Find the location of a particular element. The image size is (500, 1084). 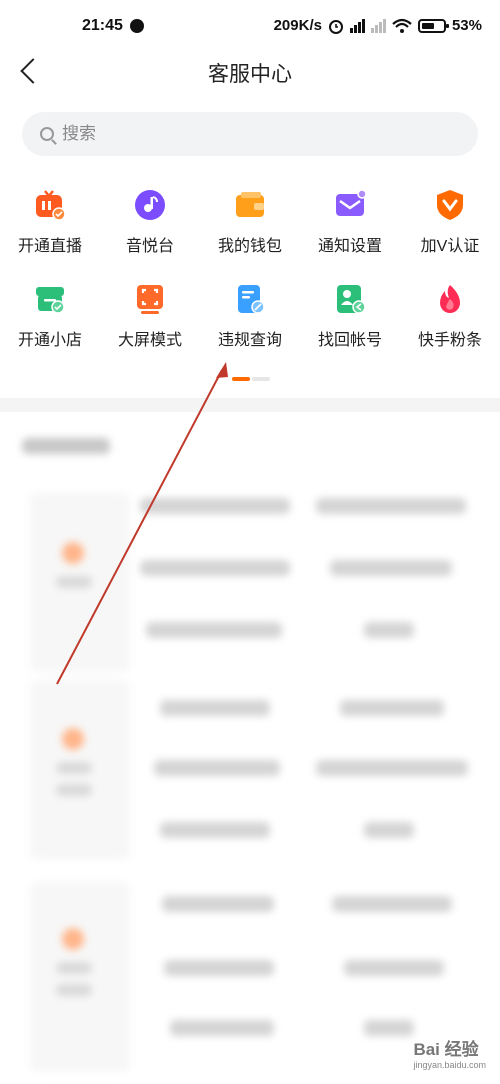

status-indicators: 209K/s 53% is located at coordinates (378, 25).